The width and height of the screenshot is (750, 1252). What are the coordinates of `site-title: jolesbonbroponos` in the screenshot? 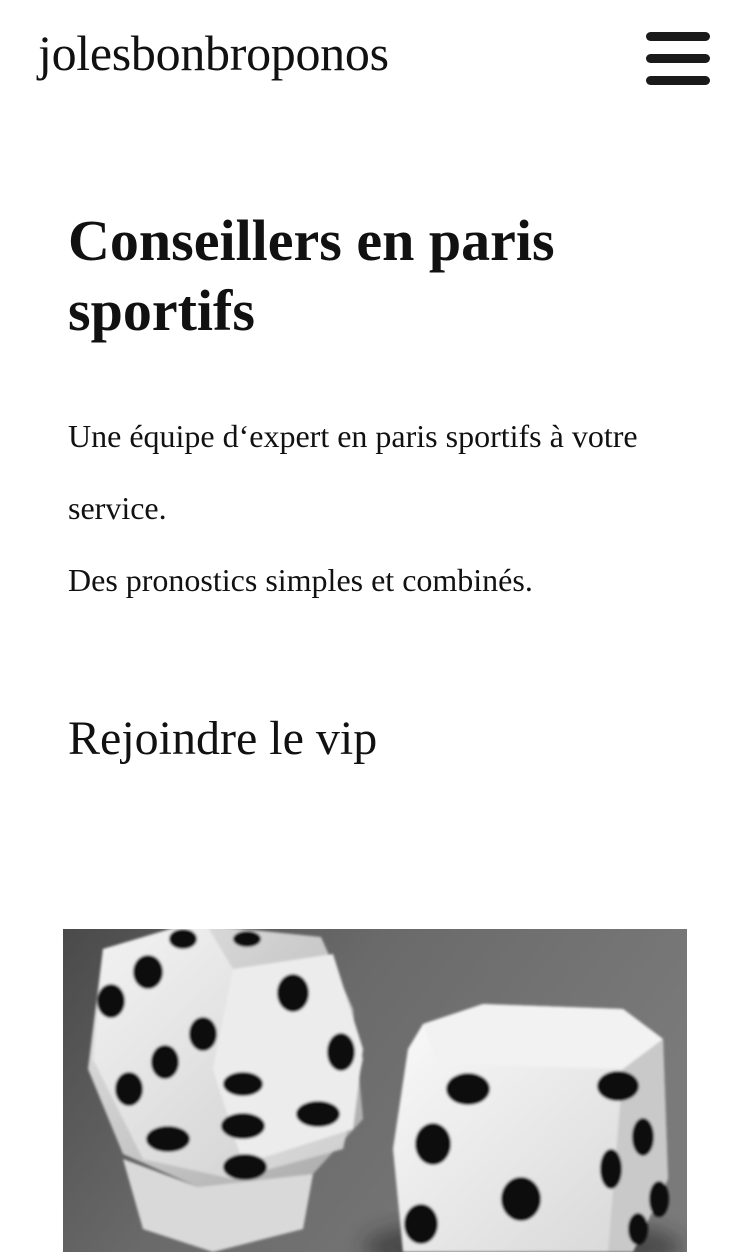 It's located at (213, 53).